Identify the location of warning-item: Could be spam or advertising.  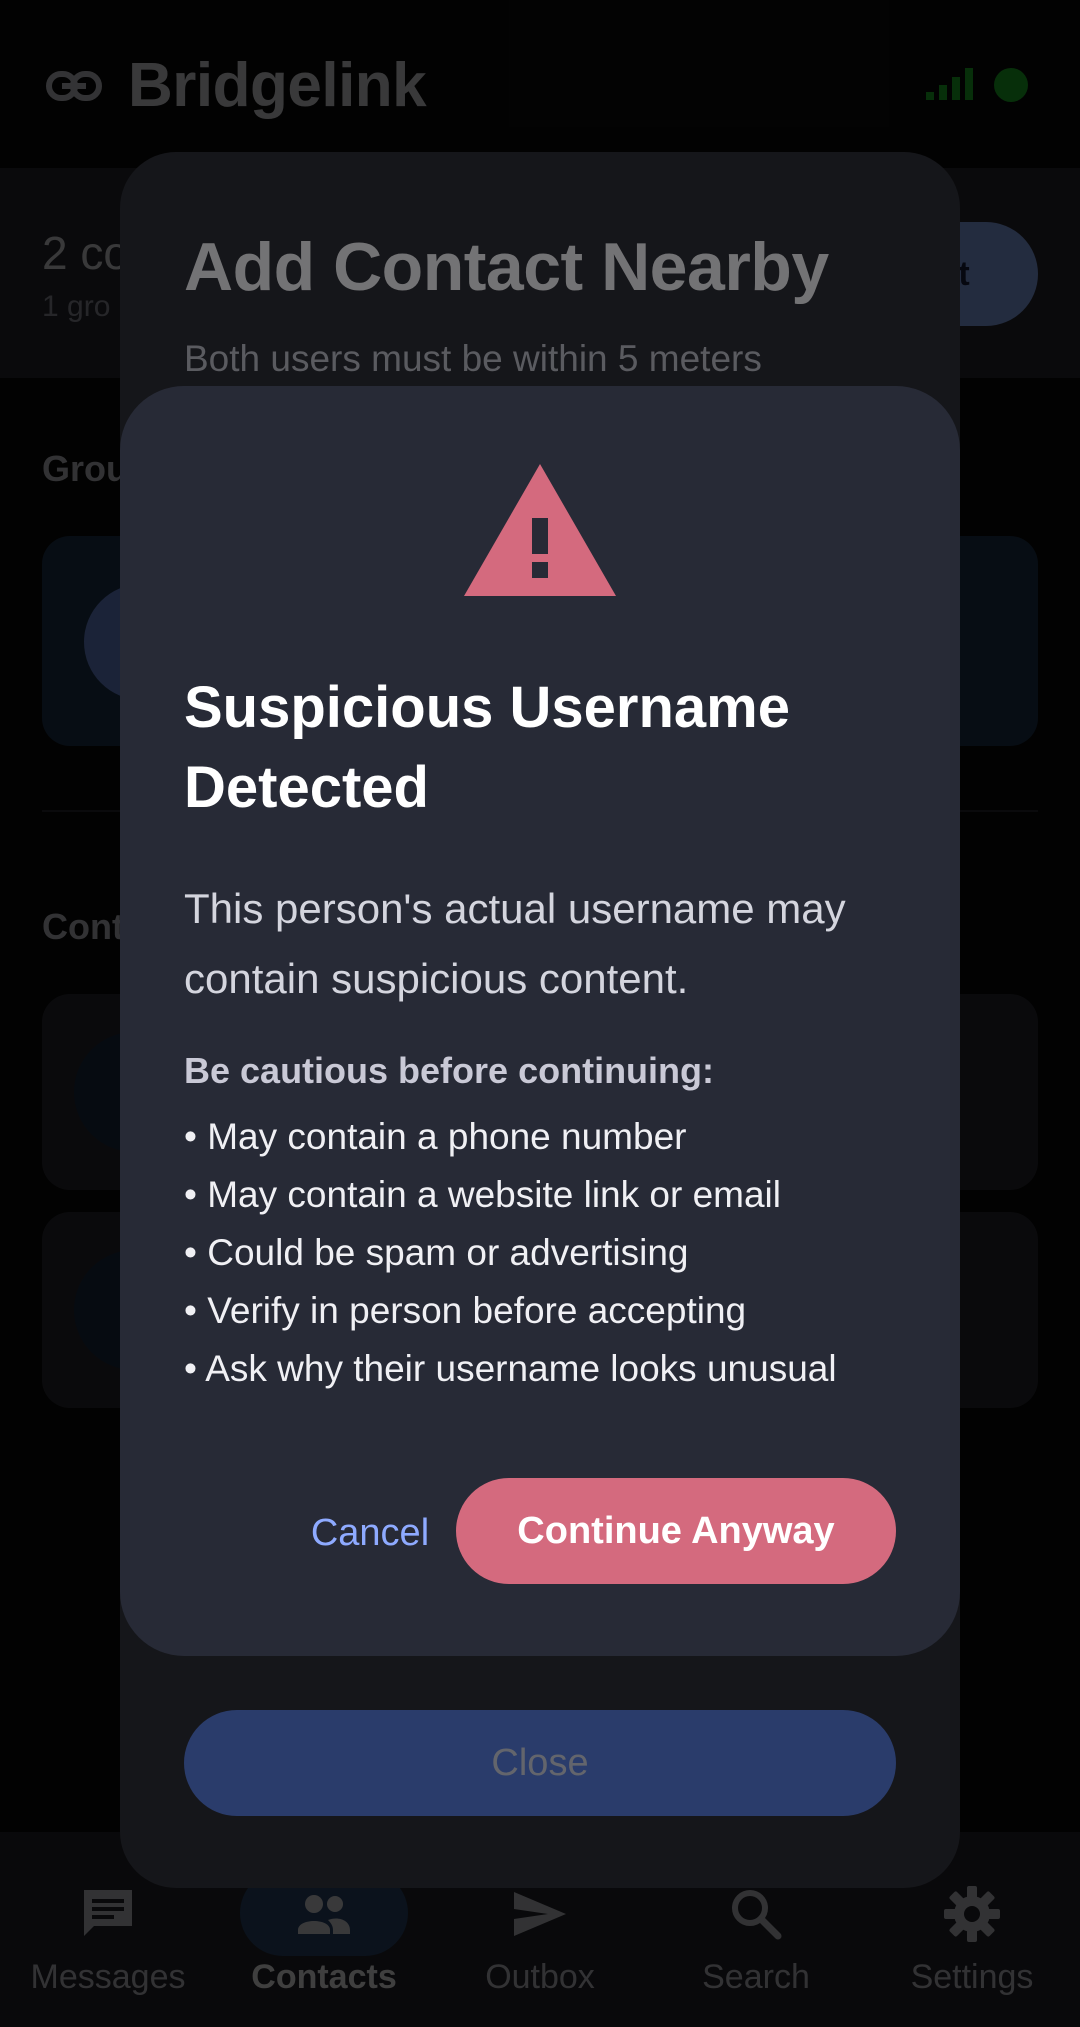
(564, 1253).